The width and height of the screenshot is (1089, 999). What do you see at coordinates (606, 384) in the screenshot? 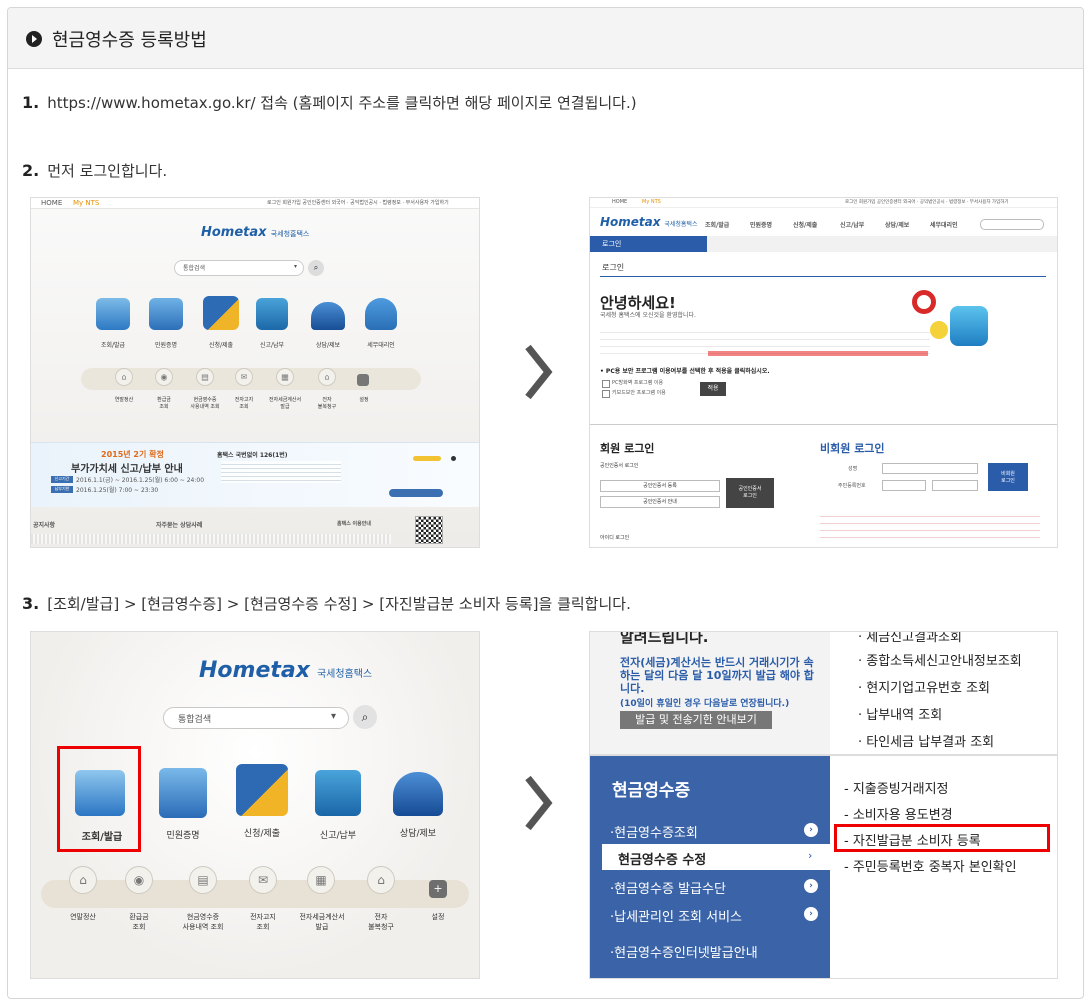
I see `checkbox-firewall` at bounding box center [606, 384].